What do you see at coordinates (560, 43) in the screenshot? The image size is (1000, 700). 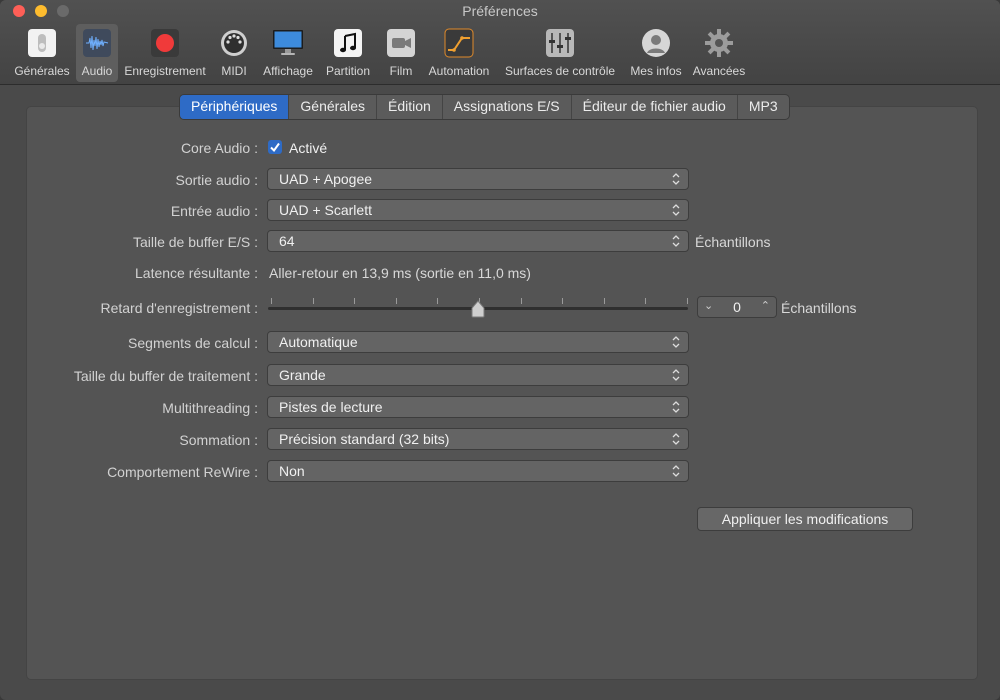 I see `control-surface-icon` at bounding box center [560, 43].